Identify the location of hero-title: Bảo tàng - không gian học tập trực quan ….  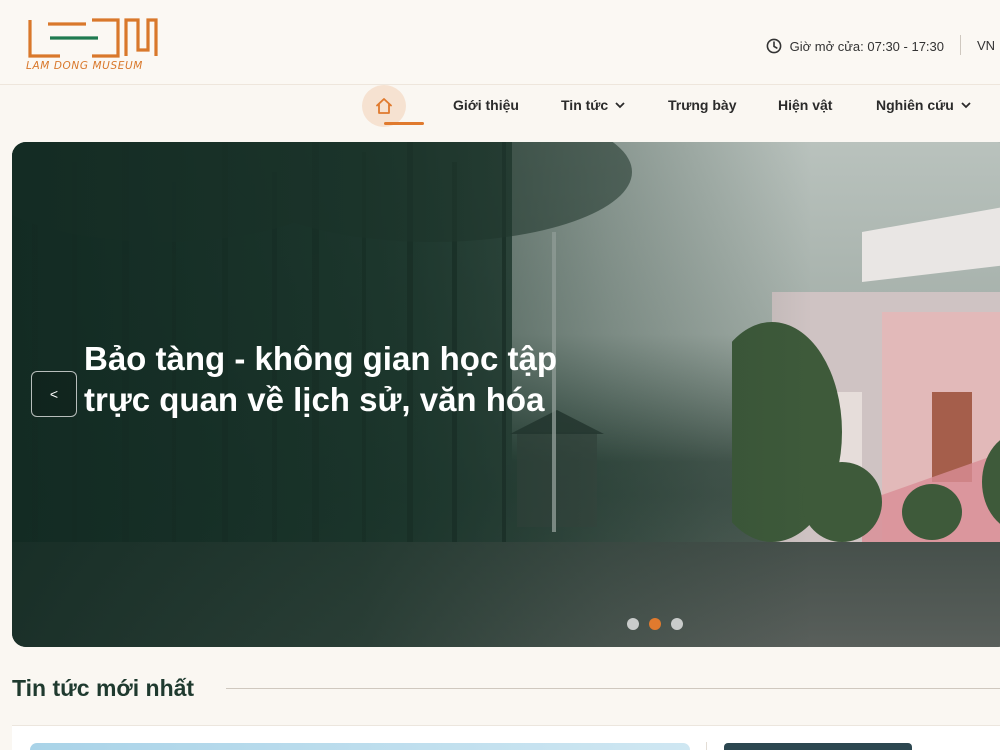
(320, 379).